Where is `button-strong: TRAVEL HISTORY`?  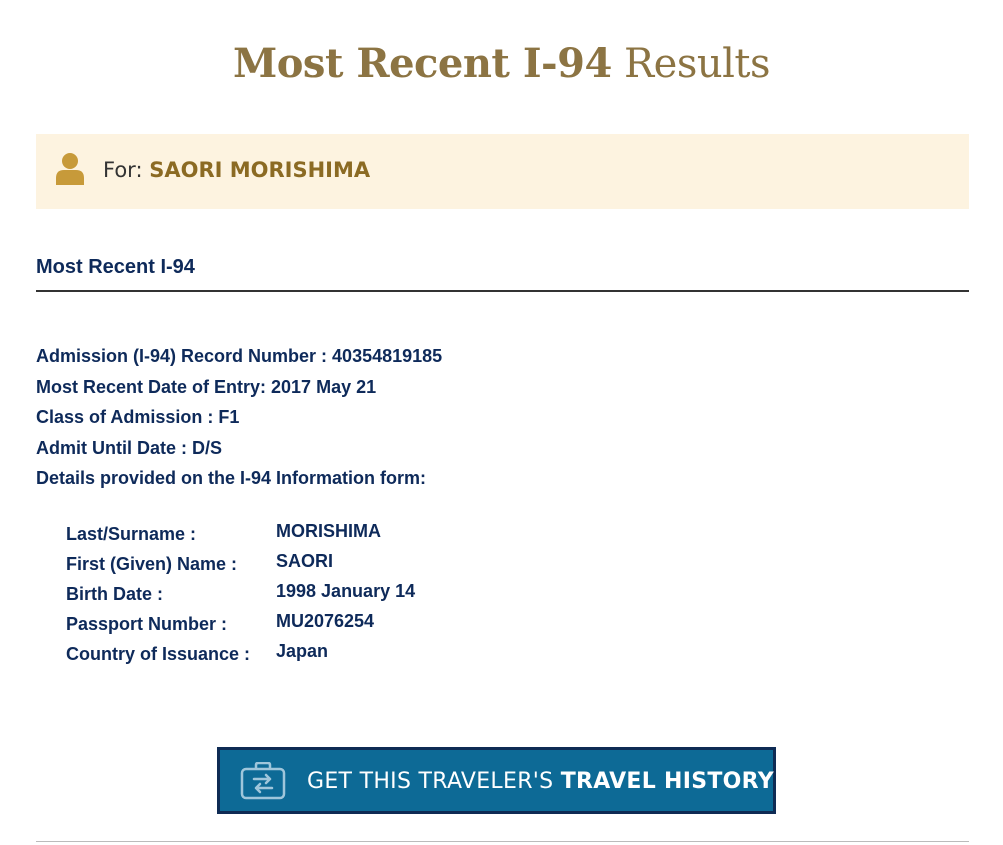 button-strong: TRAVEL HISTORY is located at coordinates (667, 781).